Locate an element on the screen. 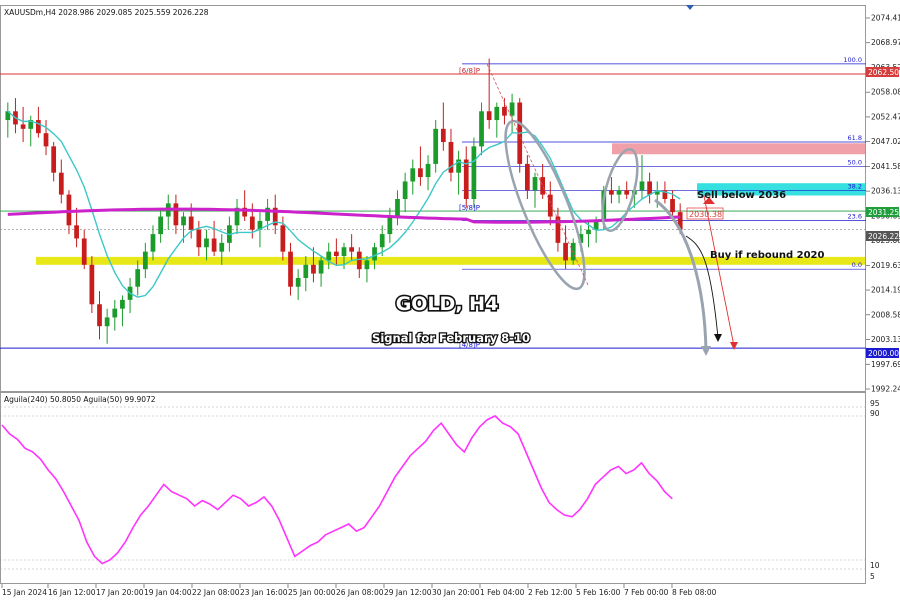 Image resolution: width=900 pixels, height=600 pixels. time-tick-label: 22 Jan 08:00 is located at coordinates (216, 592).